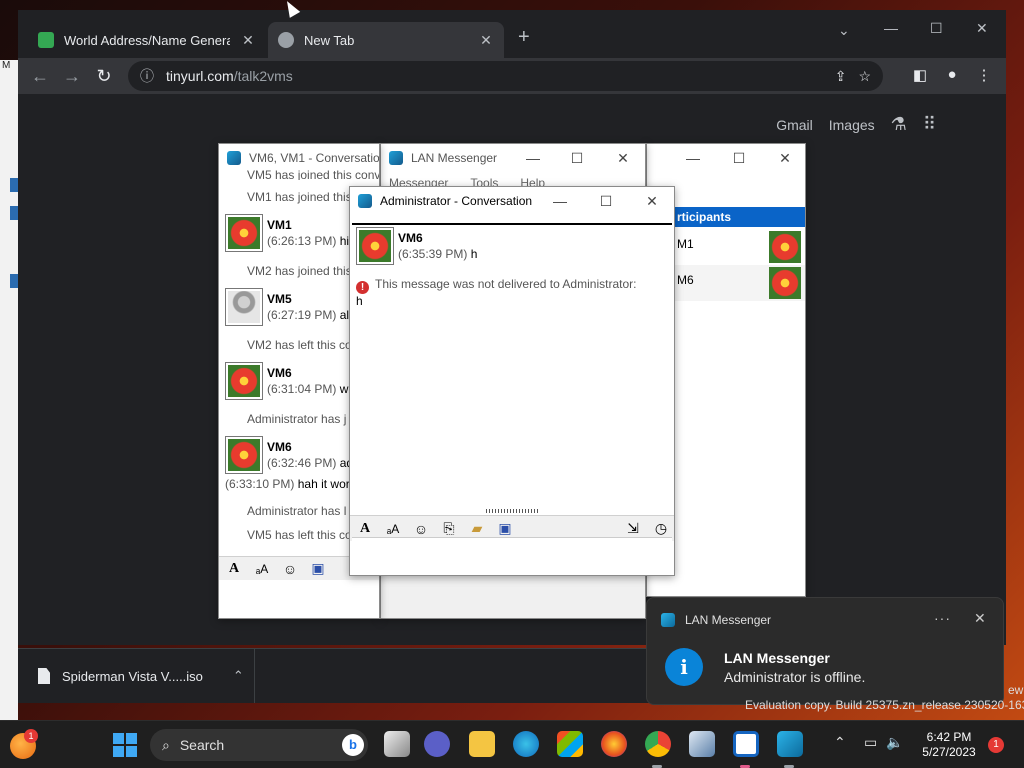  What do you see at coordinates (449, 528) in the screenshot?
I see `send-file-icon: ⎘` at bounding box center [449, 528].